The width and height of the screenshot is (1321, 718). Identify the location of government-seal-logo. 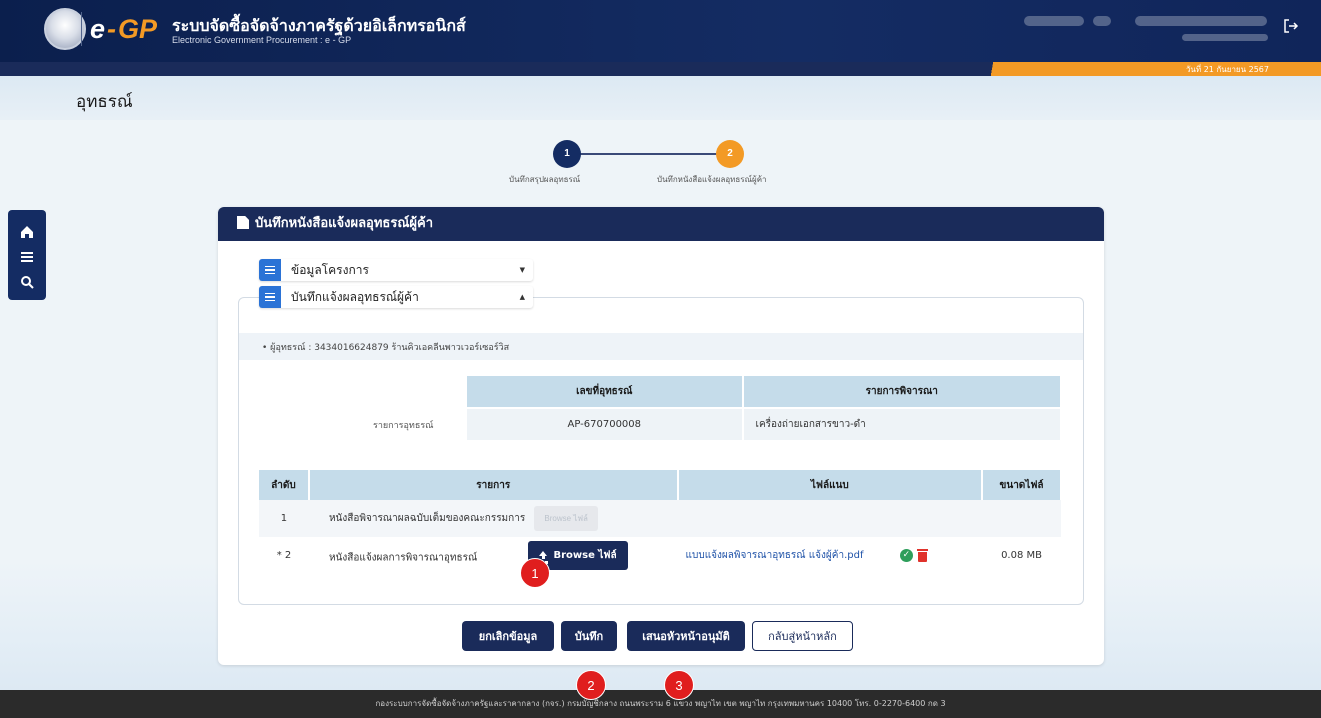
(65, 29).